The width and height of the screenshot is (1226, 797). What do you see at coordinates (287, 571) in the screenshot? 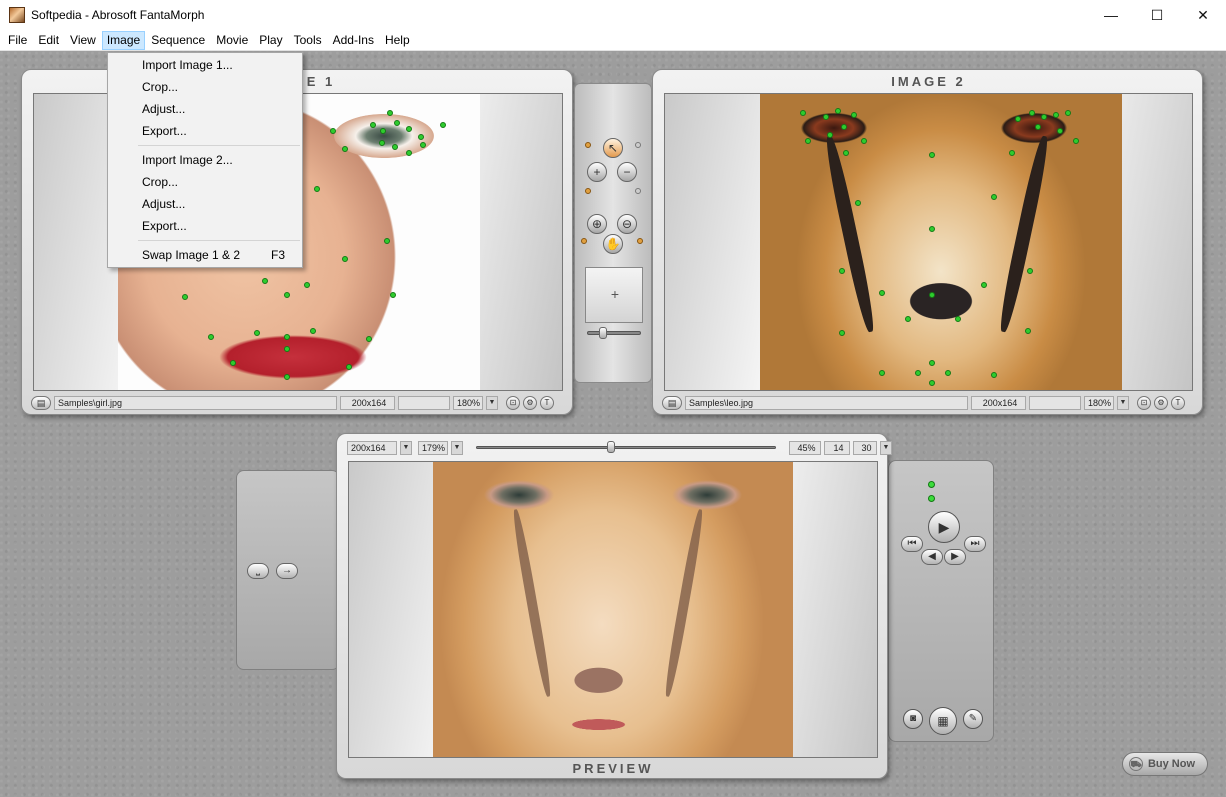
I see `forward-arrow-icon: →` at bounding box center [287, 571].